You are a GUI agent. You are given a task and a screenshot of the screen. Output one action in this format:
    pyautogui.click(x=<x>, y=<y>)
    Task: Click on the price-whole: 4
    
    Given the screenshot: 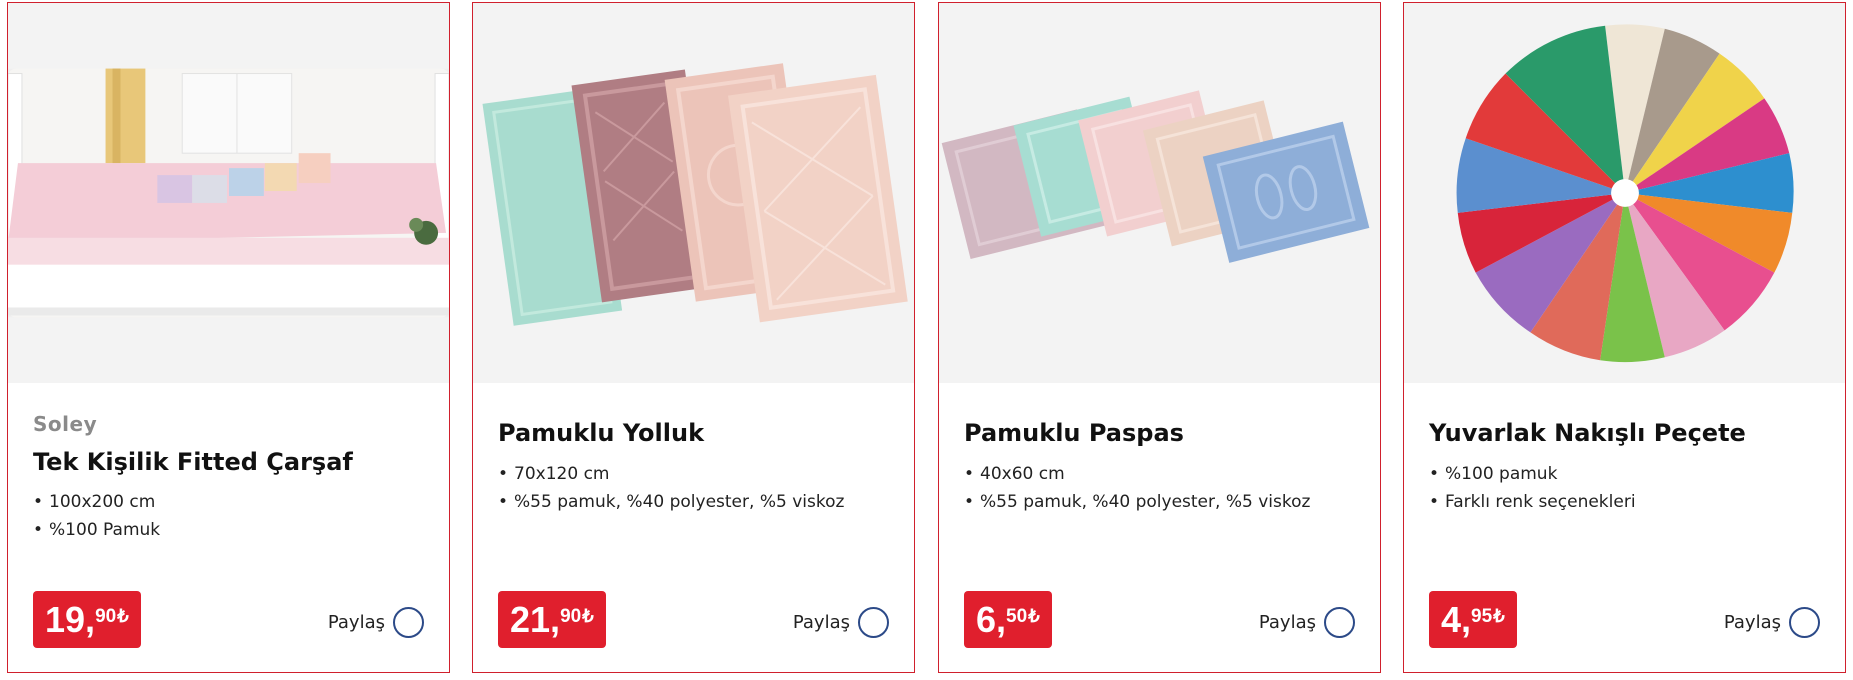 What is the action you would take?
    pyautogui.click(x=1451, y=619)
    